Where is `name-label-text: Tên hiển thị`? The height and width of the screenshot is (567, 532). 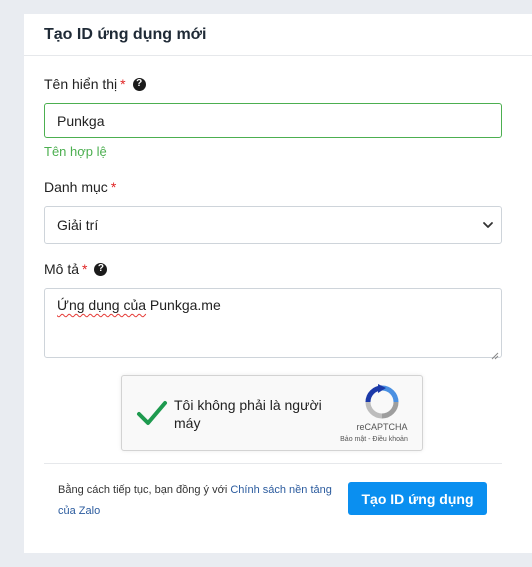
name-label-text: Tên hiển thị is located at coordinates (81, 84).